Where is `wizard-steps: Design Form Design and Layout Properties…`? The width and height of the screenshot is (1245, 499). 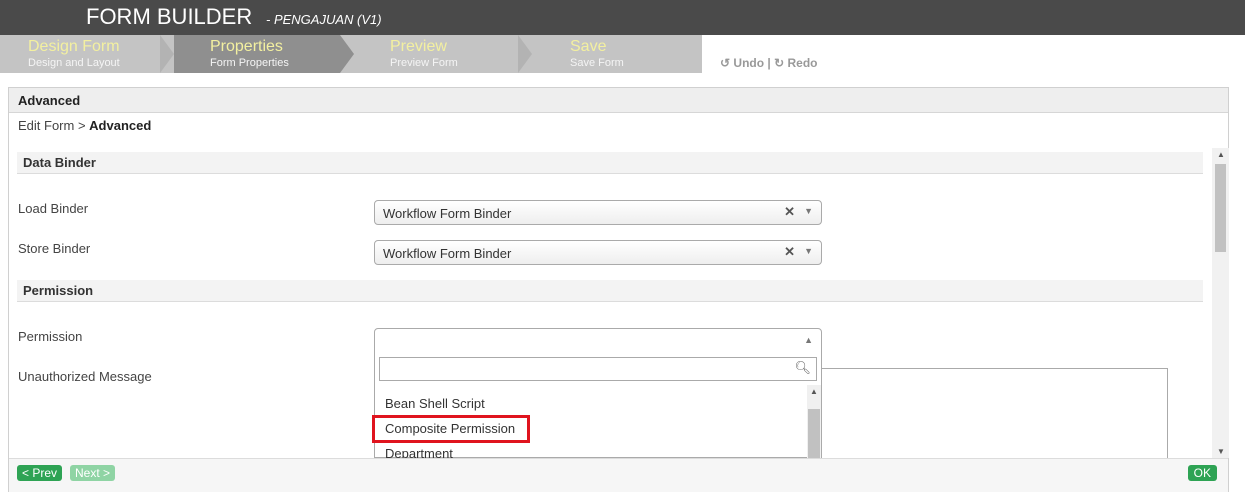 wizard-steps: Design Form Design and Layout Properties… is located at coordinates (351, 54).